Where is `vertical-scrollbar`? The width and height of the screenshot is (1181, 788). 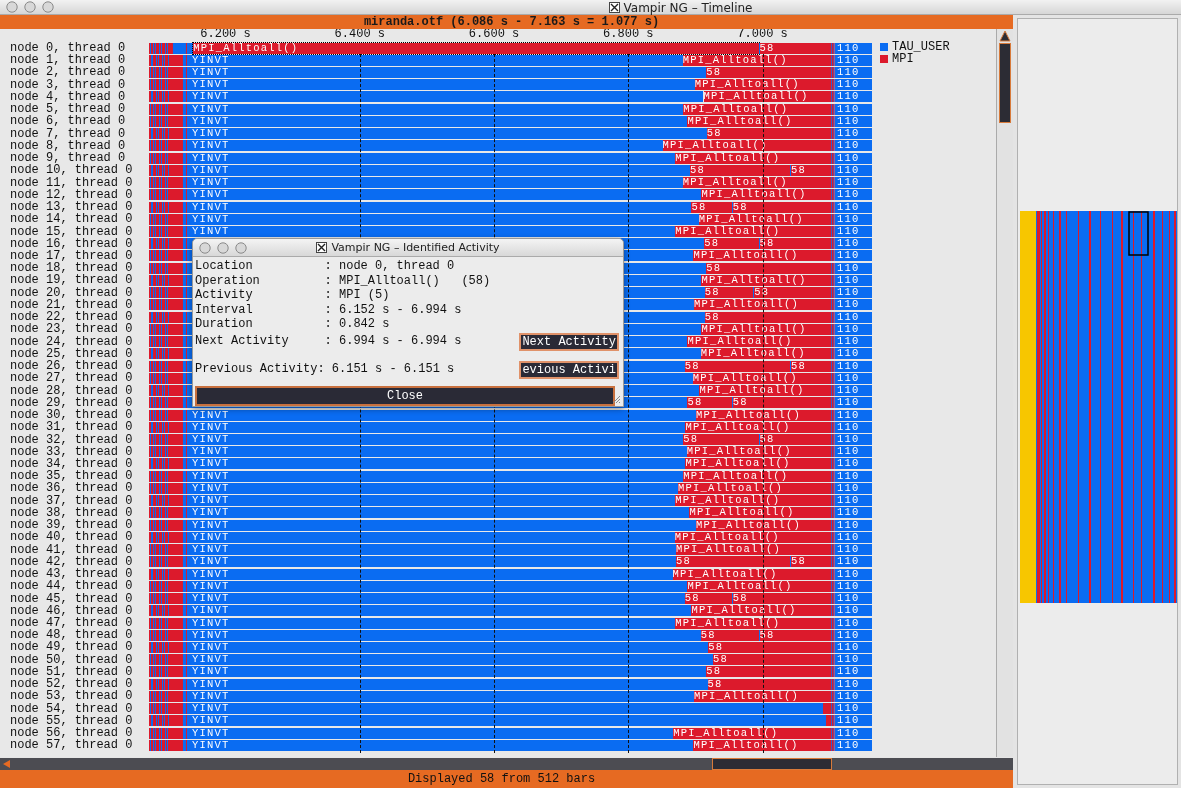 vertical-scrollbar is located at coordinates (1004, 393).